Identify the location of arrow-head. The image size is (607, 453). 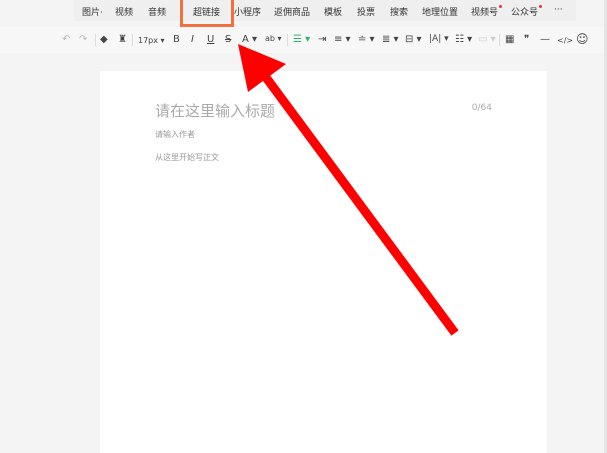
(262, 68).